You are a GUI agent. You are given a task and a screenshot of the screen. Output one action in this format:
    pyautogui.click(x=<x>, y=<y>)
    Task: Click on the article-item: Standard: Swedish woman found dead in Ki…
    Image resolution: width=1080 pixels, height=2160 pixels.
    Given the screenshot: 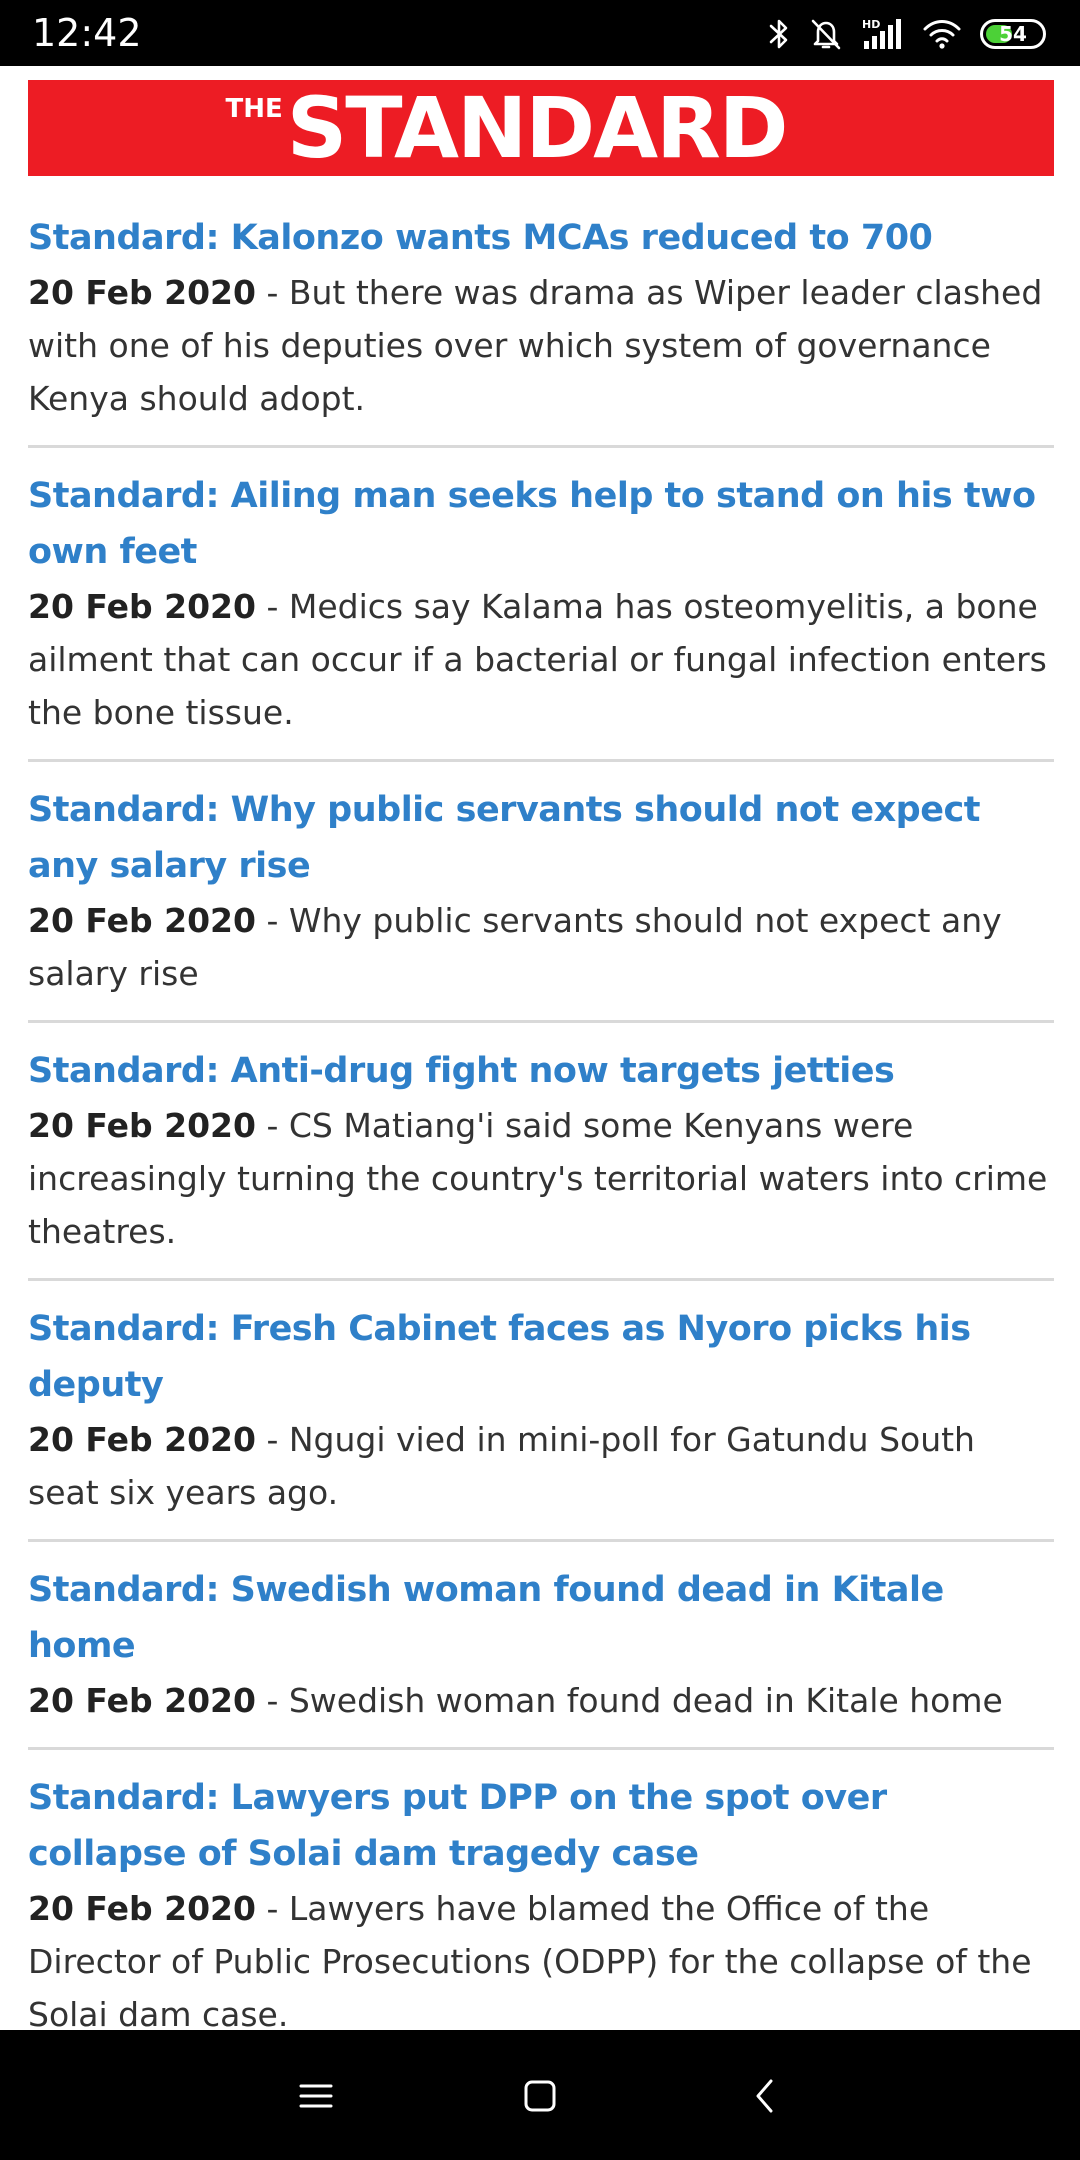 What is the action you would take?
    pyautogui.click(x=541, y=1651)
    